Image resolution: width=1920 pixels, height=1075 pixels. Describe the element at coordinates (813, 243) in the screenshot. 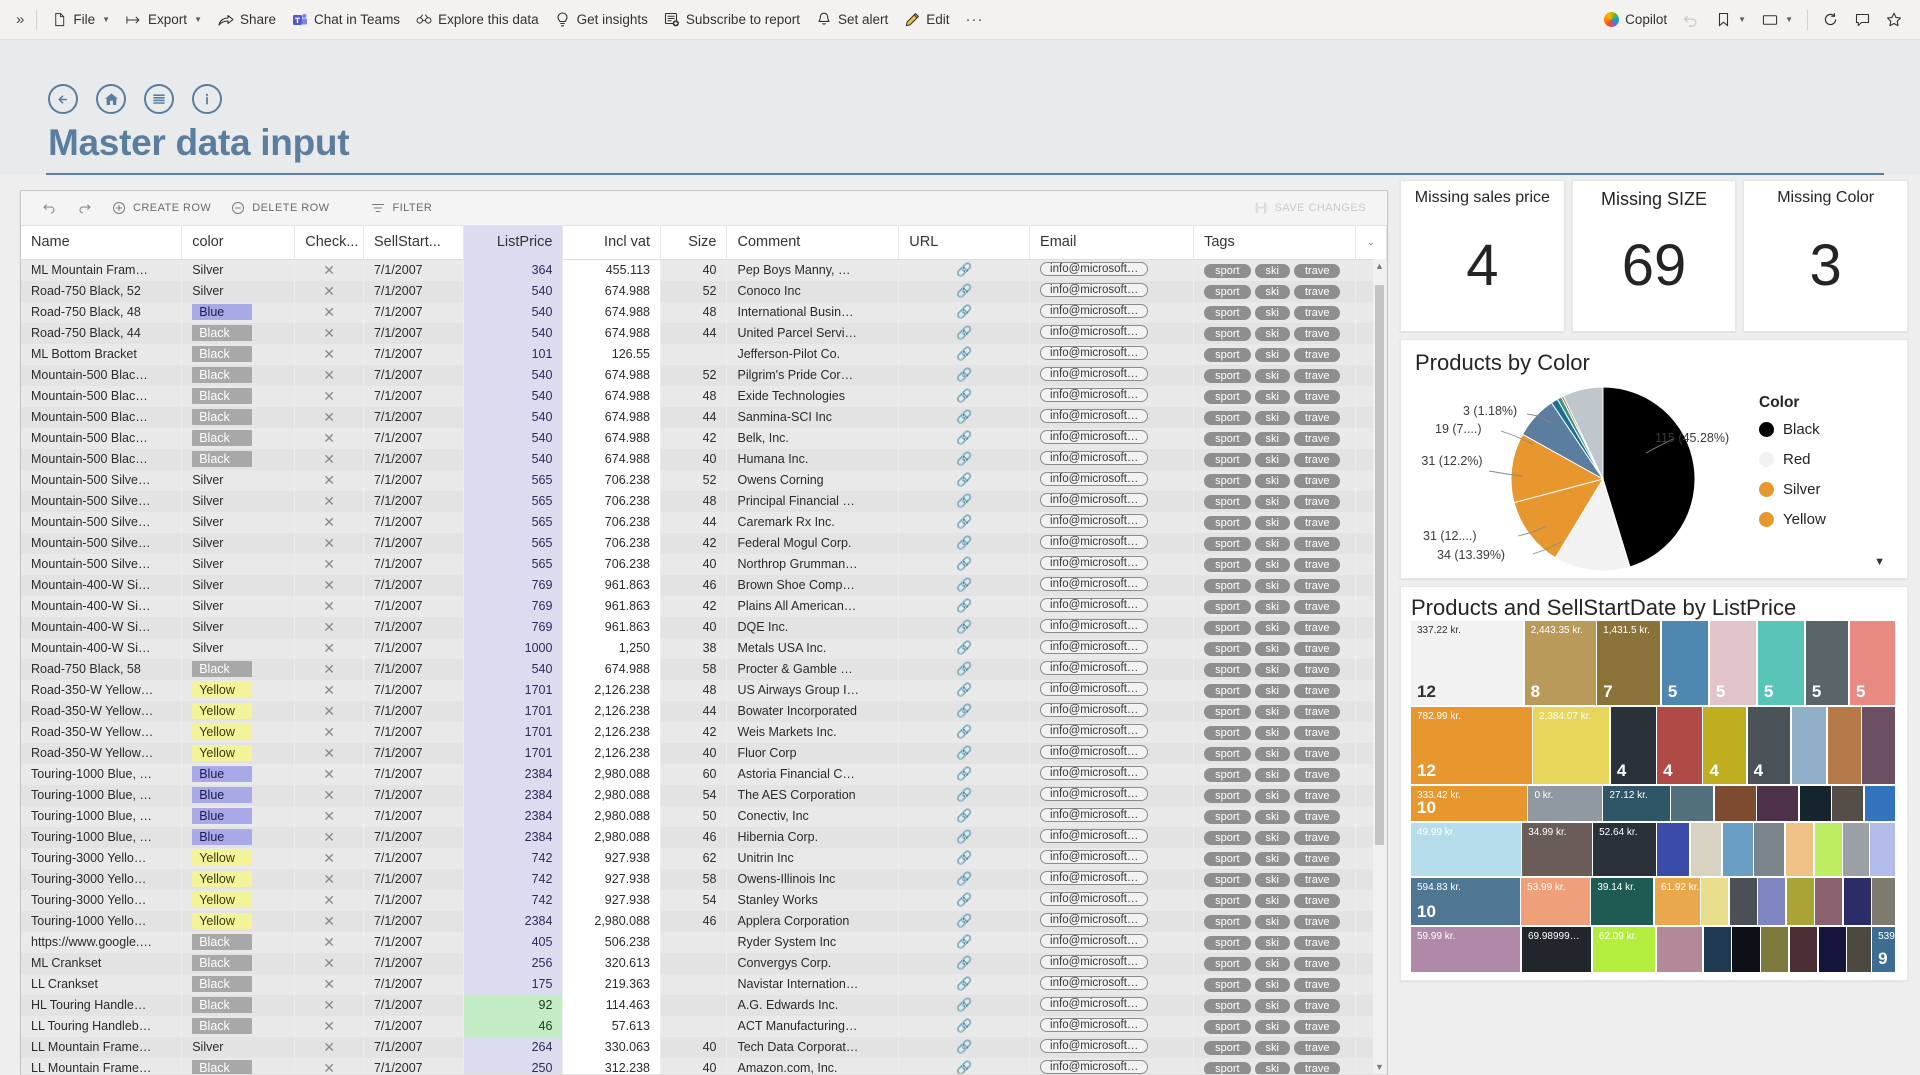

I see `column-header-comment: Comment` at that location.